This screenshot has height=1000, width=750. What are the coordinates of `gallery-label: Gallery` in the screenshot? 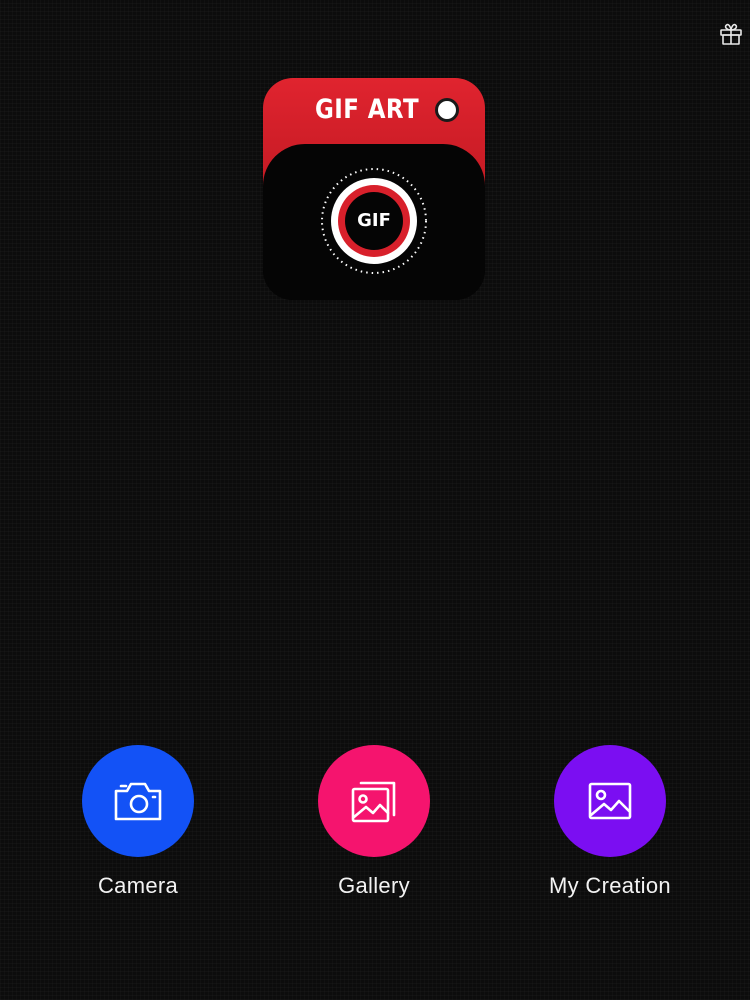 It's located at (374, 885).